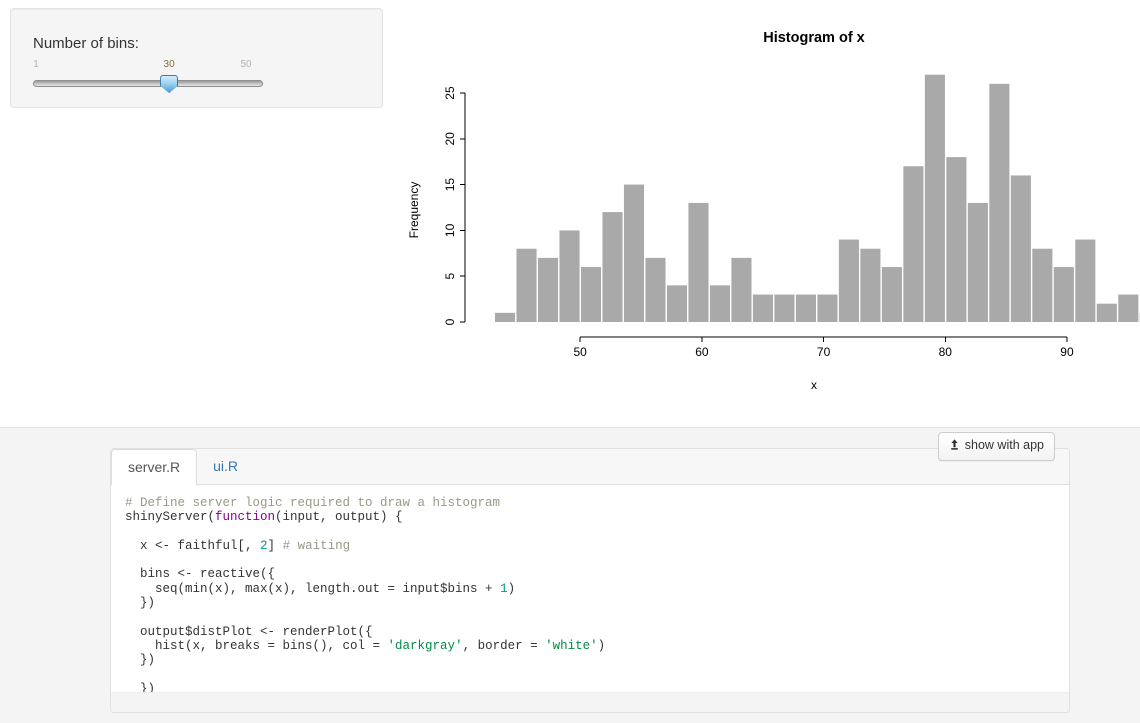 Image resolution: width=1140 pixels, height=723 pixels. Describe the element at coordinates (450, 321) in the screenshot. I see `svg-text: 0` at that location.